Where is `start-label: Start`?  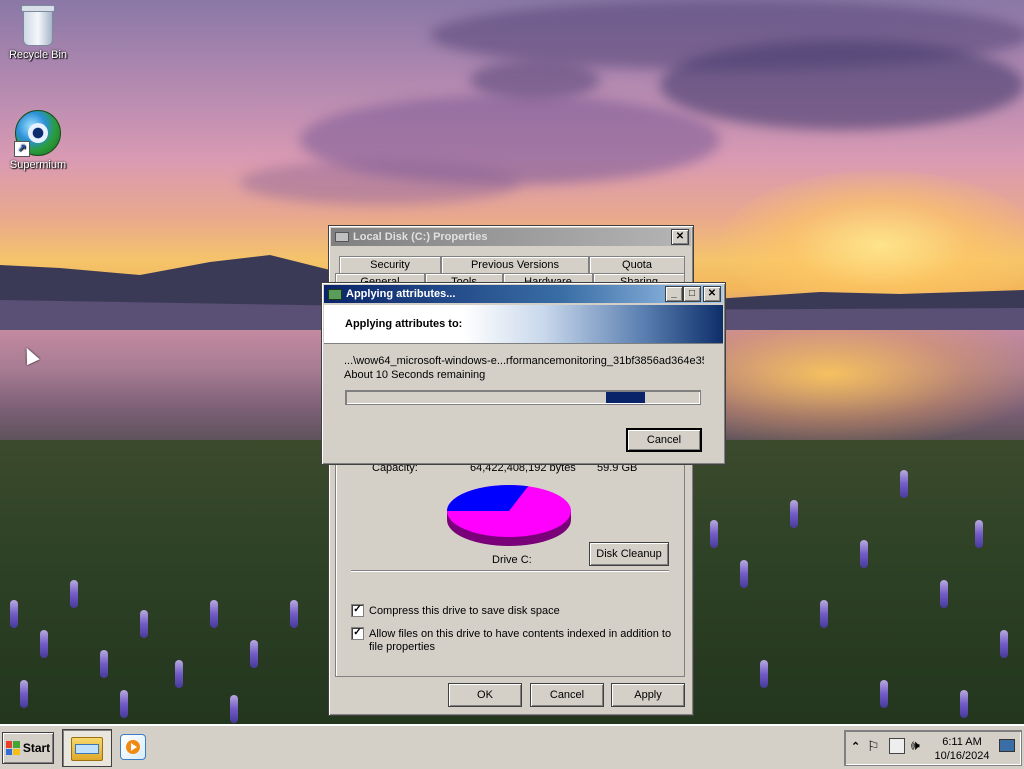 start-label: Start is located at coordinates (36, 748).